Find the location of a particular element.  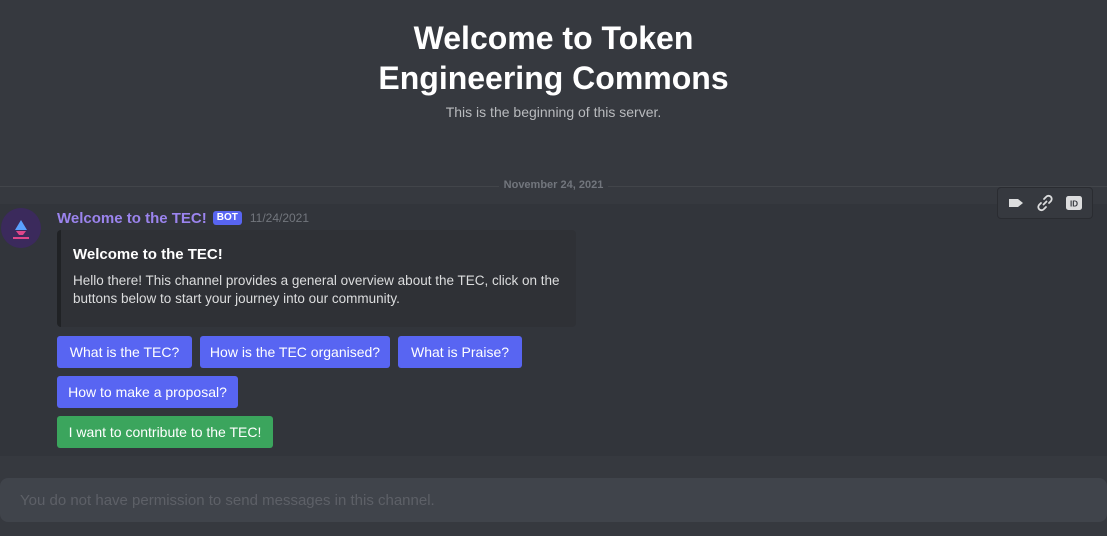

date-divider: November 24, 2021 is located at coordinates (553, 185).